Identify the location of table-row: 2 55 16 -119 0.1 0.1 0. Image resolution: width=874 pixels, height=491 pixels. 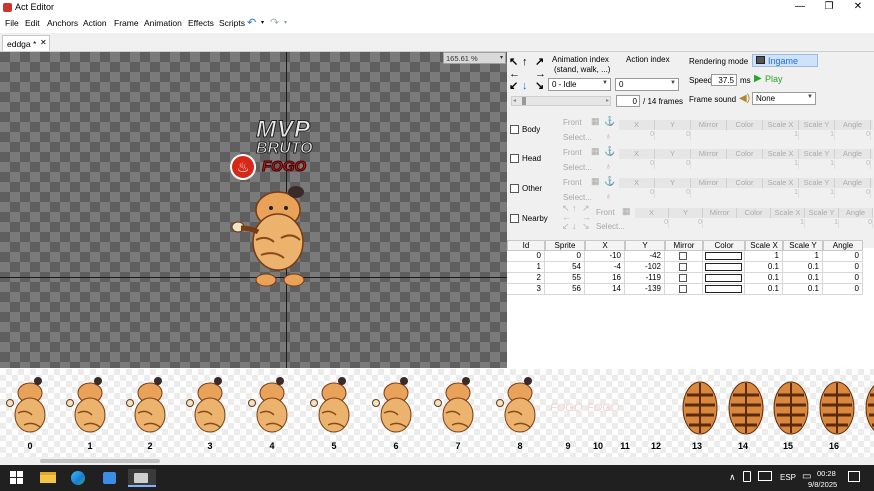
(685, 278).